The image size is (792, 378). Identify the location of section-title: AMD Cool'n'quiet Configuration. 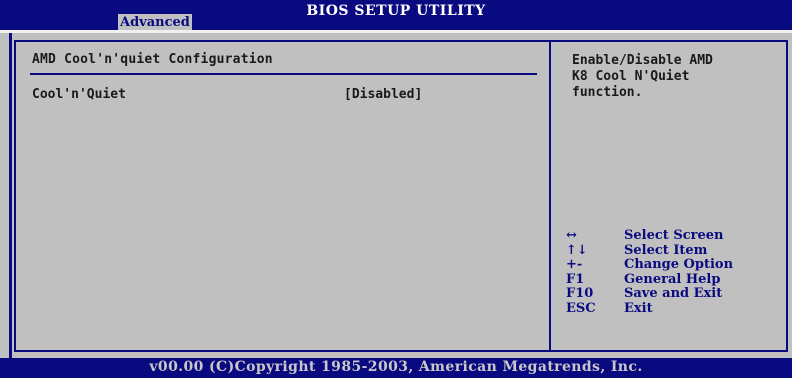
(152, 59).